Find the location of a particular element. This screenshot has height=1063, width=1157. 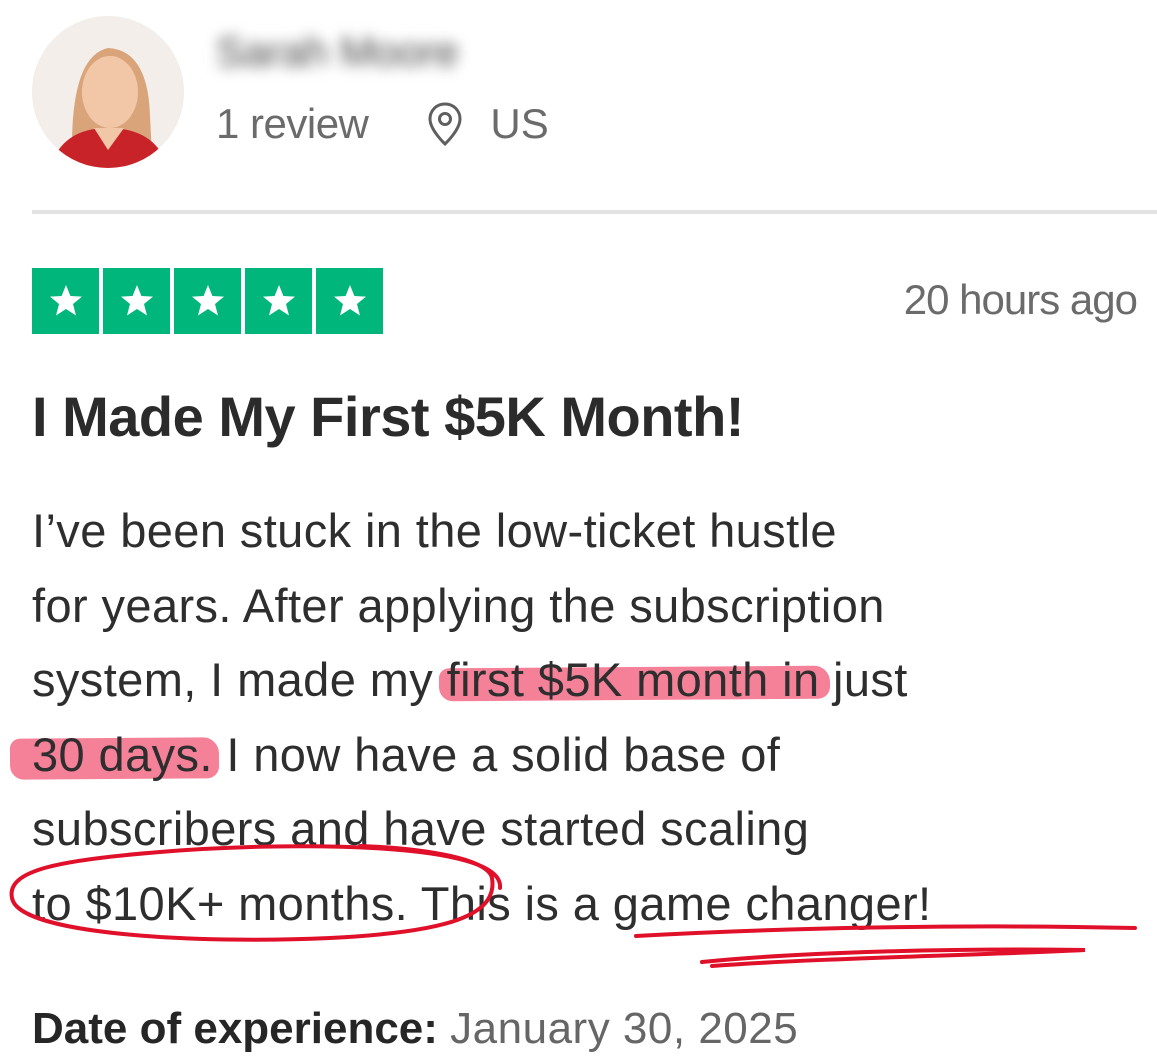

review-line: subscribers and have started scaling is located at coordinates (594, 829).